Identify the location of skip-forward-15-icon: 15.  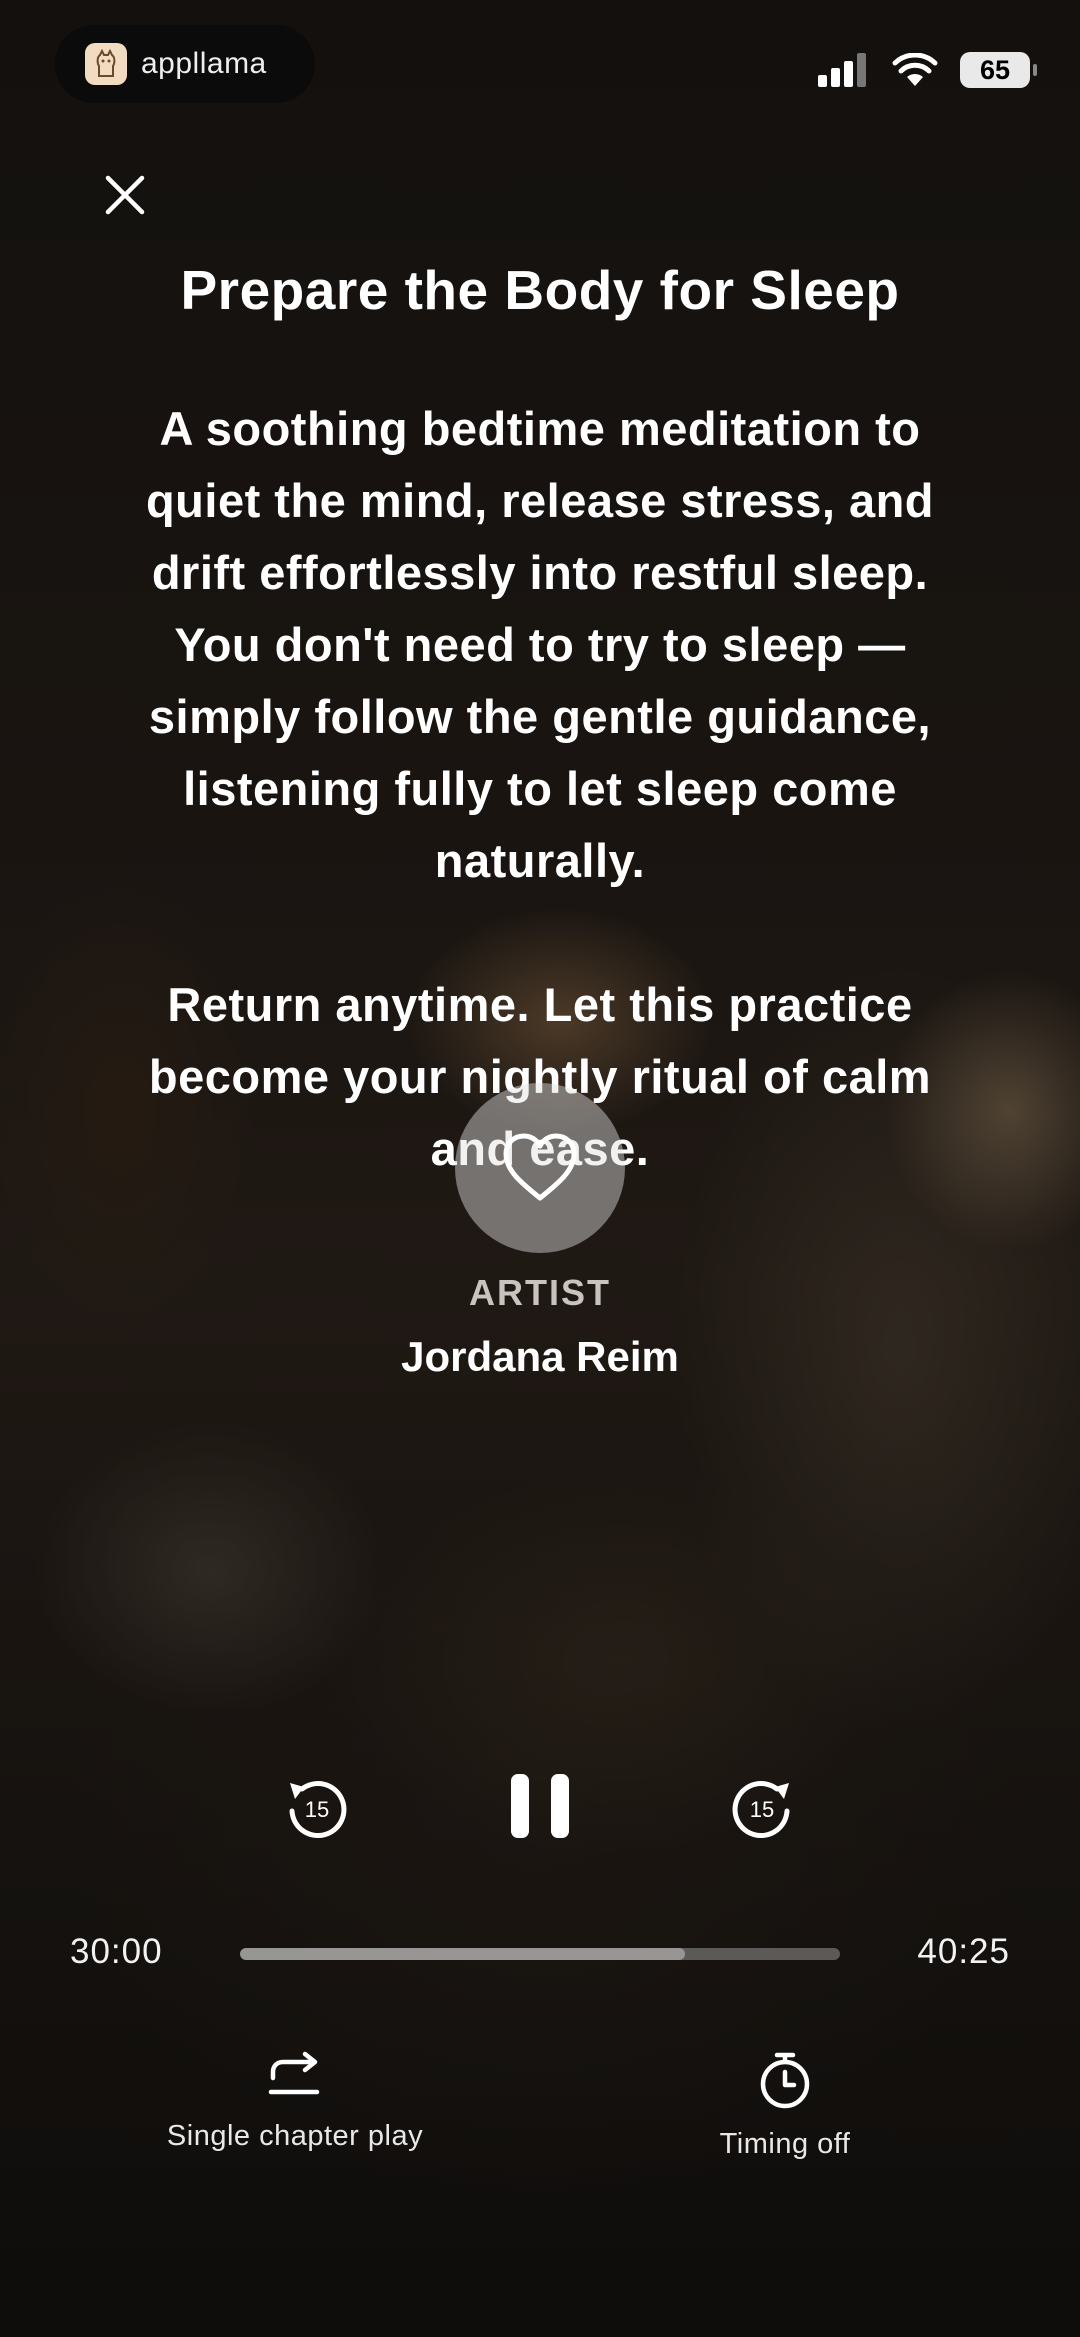
(761, 1809).